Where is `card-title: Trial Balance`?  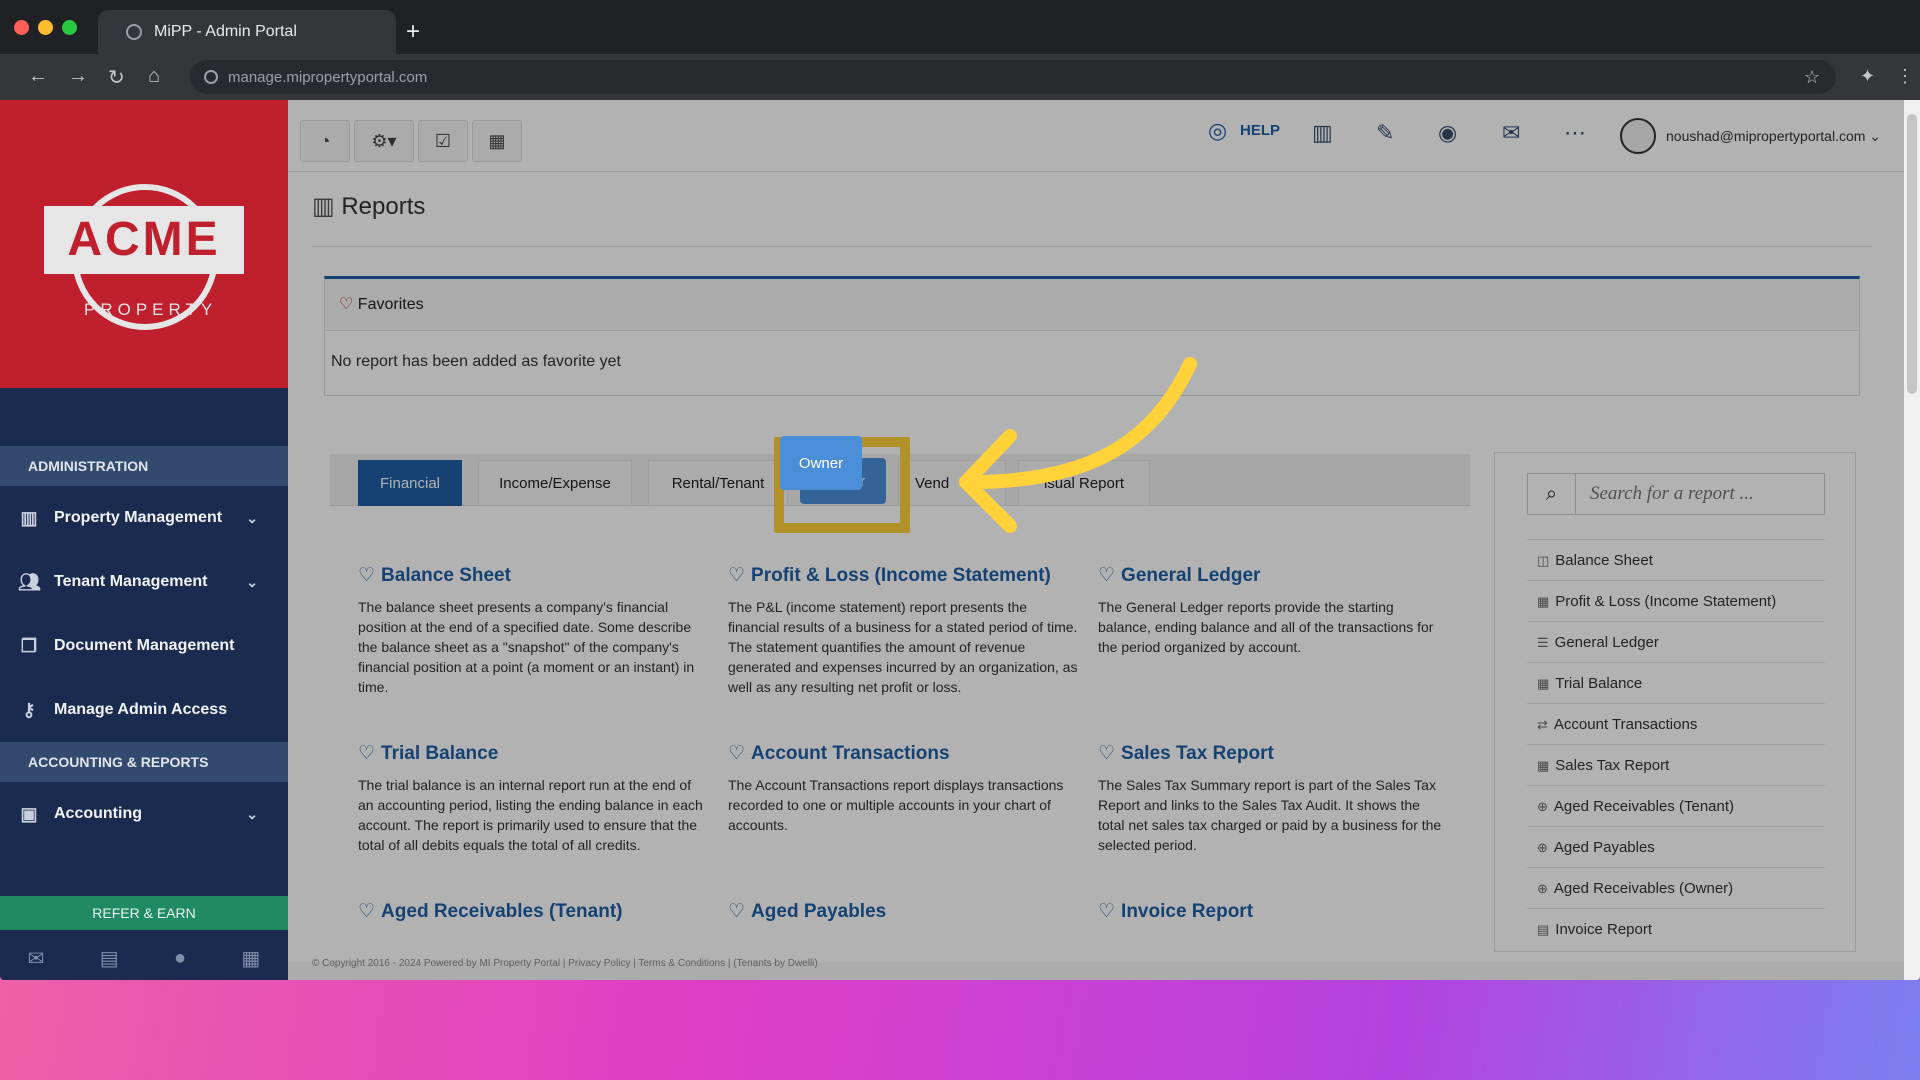
card-title: Trial Balance is located at coordinates (439, 753).